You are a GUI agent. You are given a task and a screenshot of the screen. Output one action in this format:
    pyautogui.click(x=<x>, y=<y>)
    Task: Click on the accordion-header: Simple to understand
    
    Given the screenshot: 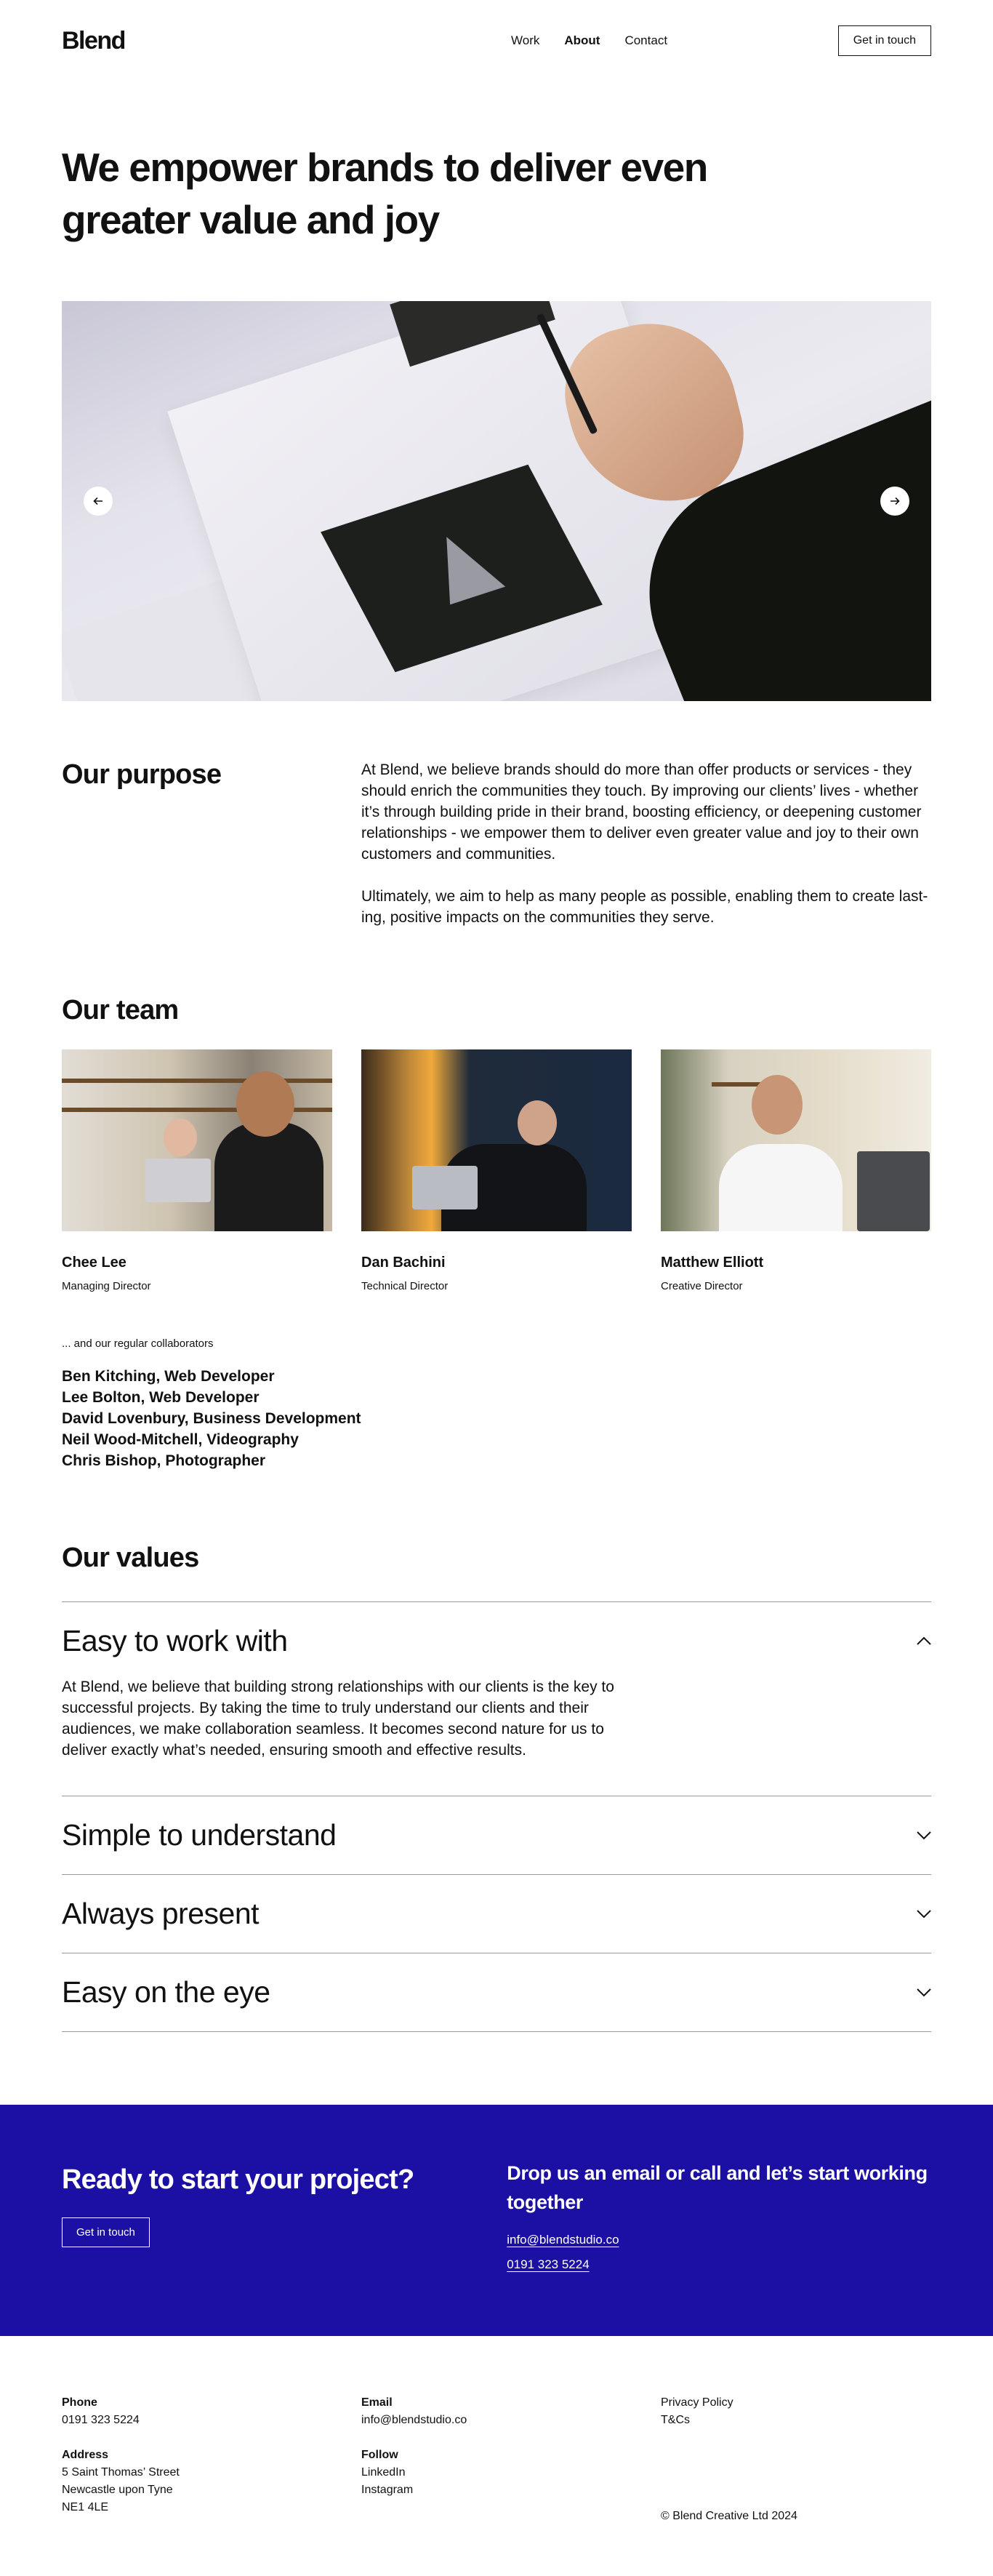 What is the action you would take?
    pyautogui.click(x=496, y=1835)
    